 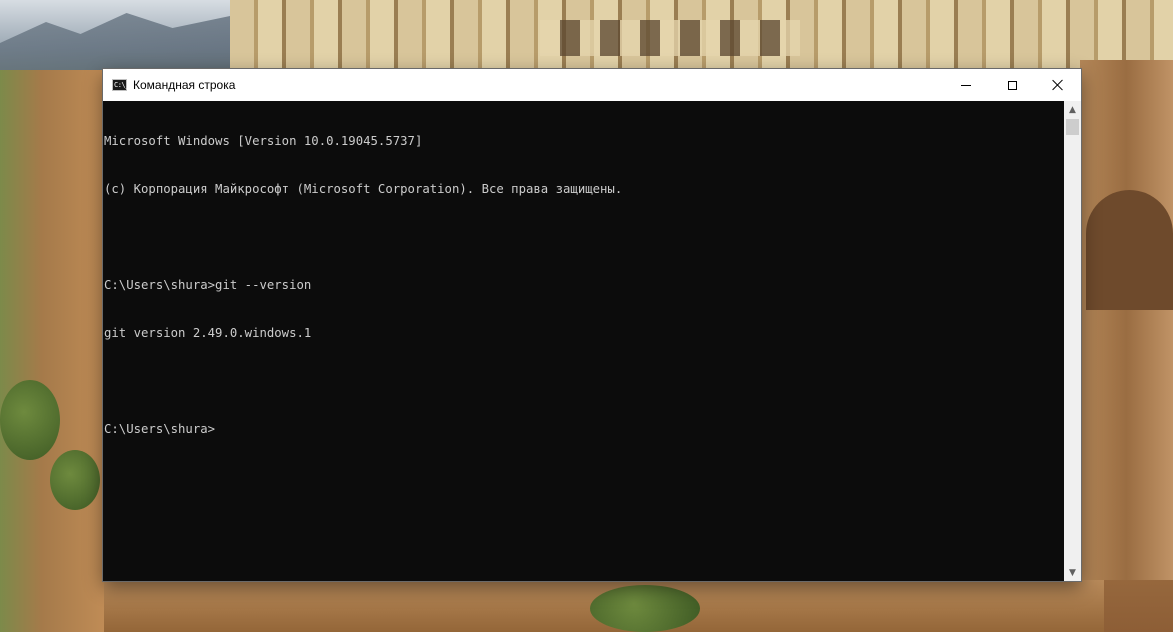 What do you see at coordinates (584, 429) in the screenshot?
I see `console-prompt-line: C:\Users\shura>` at bounding box center [584, 429].